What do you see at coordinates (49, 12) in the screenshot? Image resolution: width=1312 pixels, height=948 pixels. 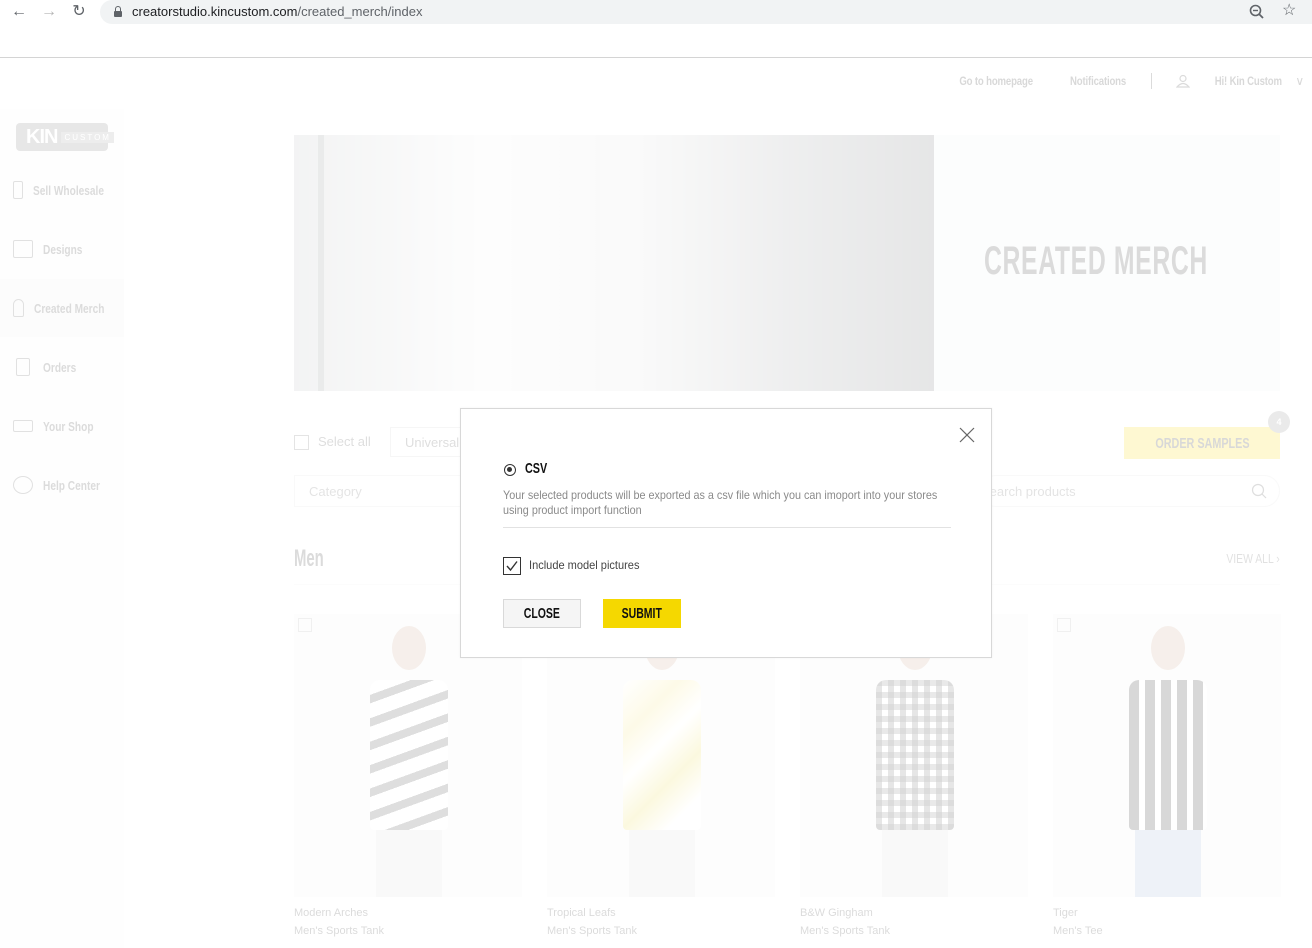 I see `forward-arrow-icon: →` at bounding box center [49, 12].